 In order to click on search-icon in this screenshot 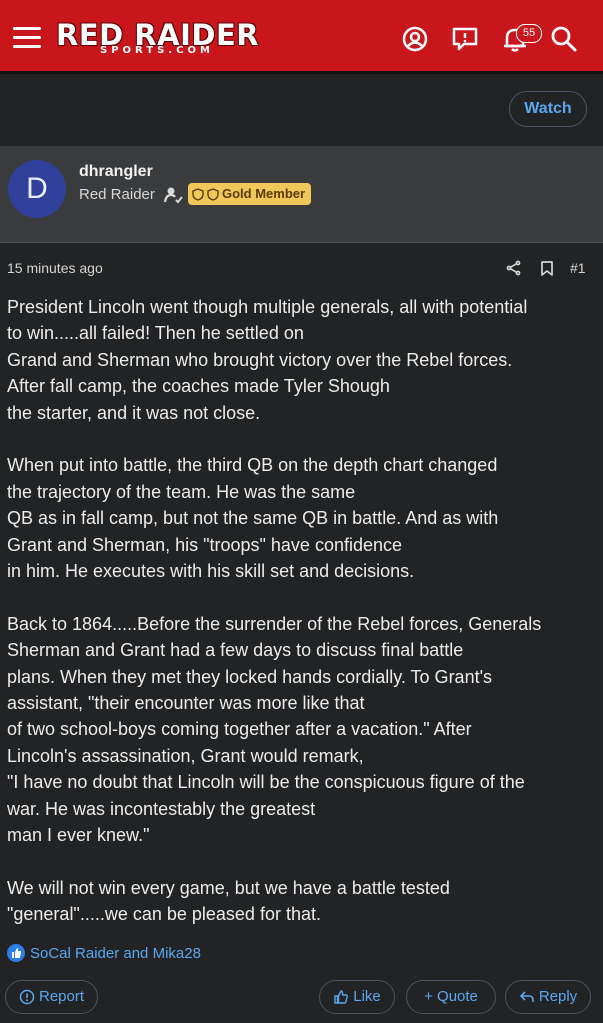, I will do `click(564, 39)`.